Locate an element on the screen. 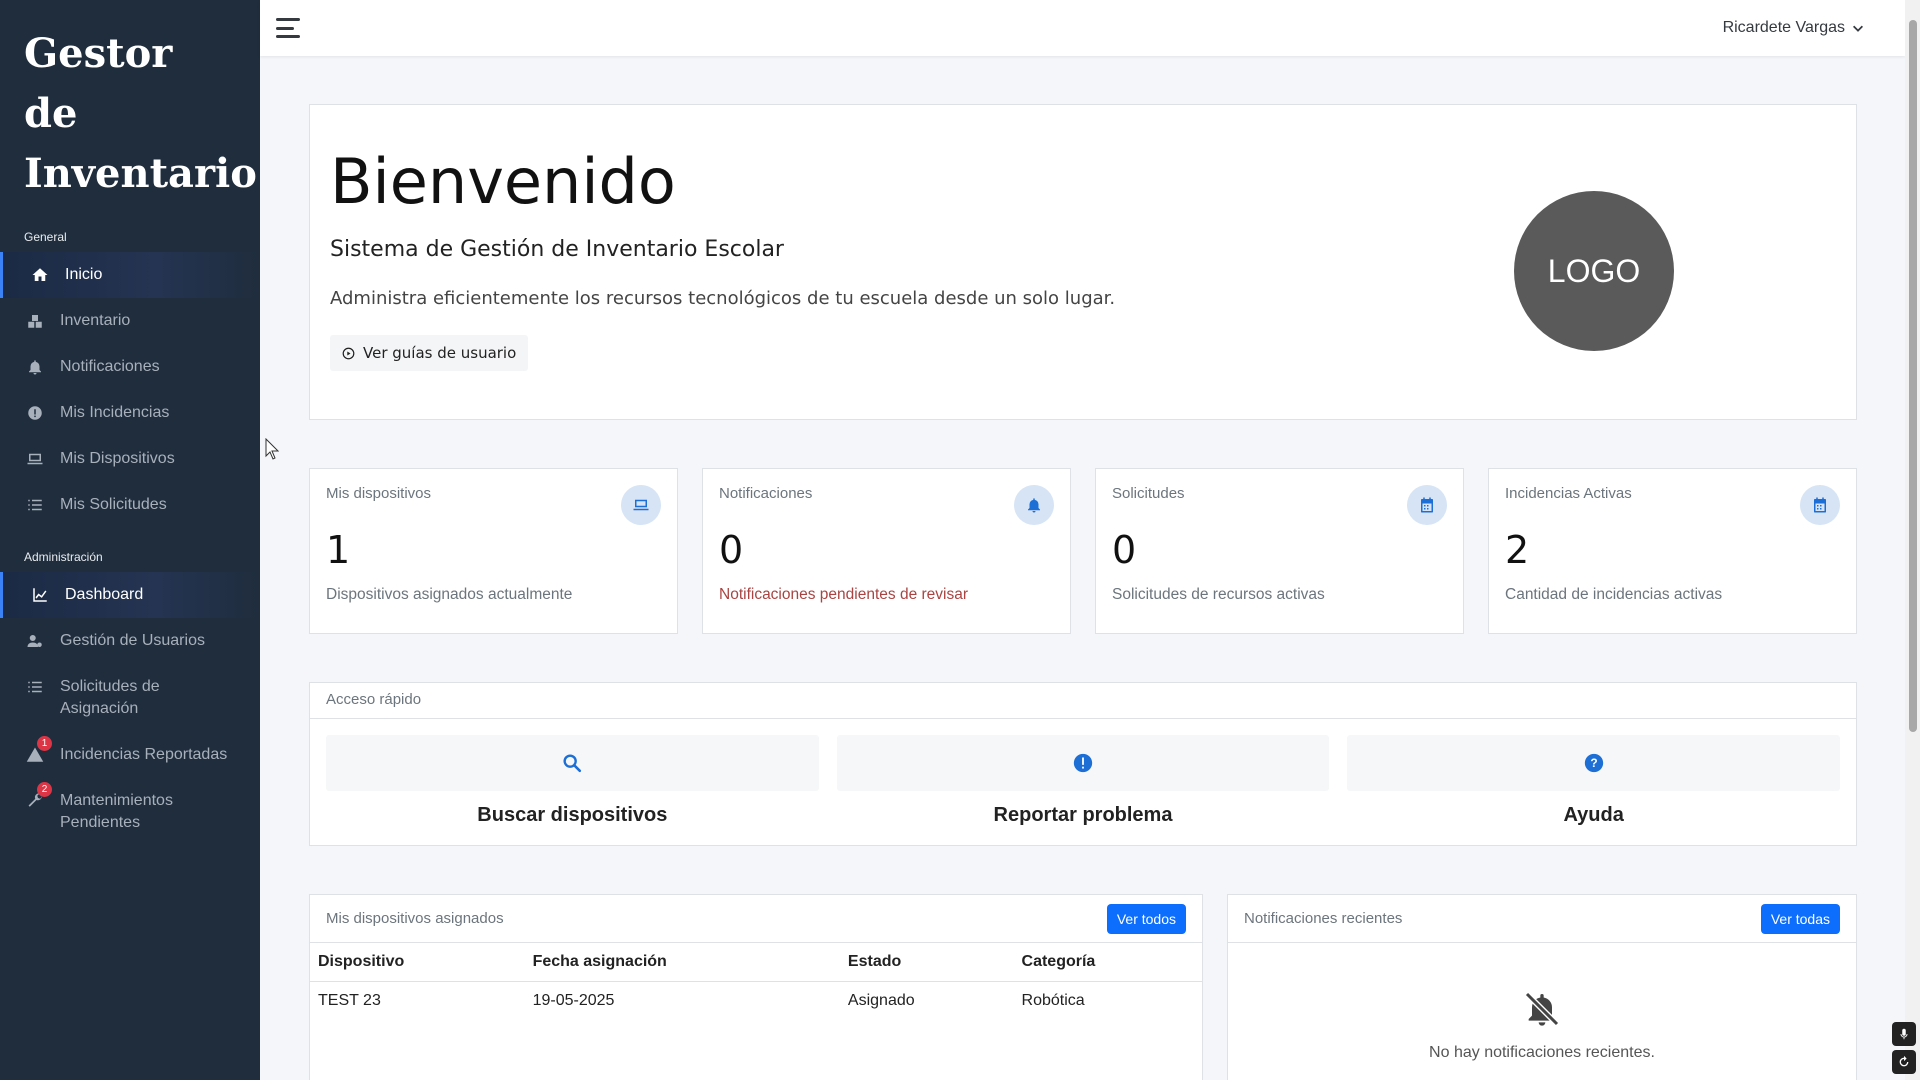  empty-state: No hay notificaciones recientes. is located at coordinates (1542, 1002).